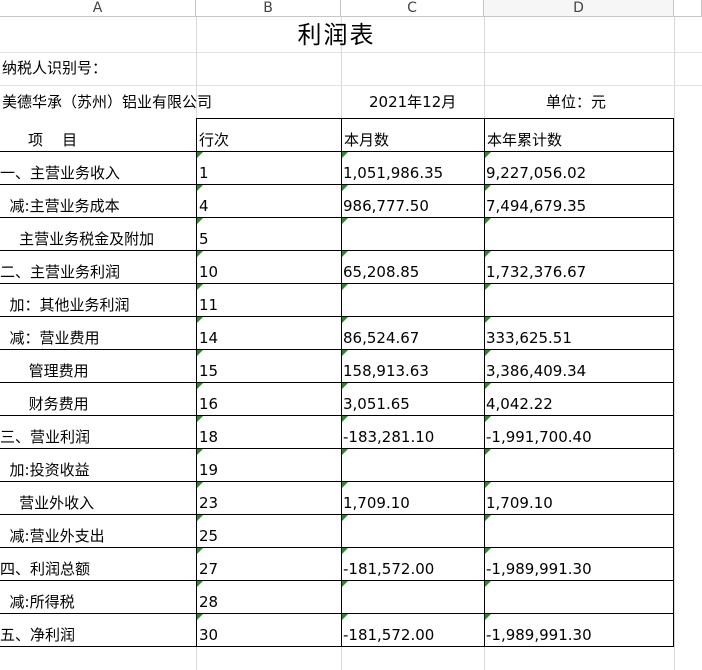 This screenshot has height=670, width=702. I want to click on row-line-number: 5, so click(204, 239).